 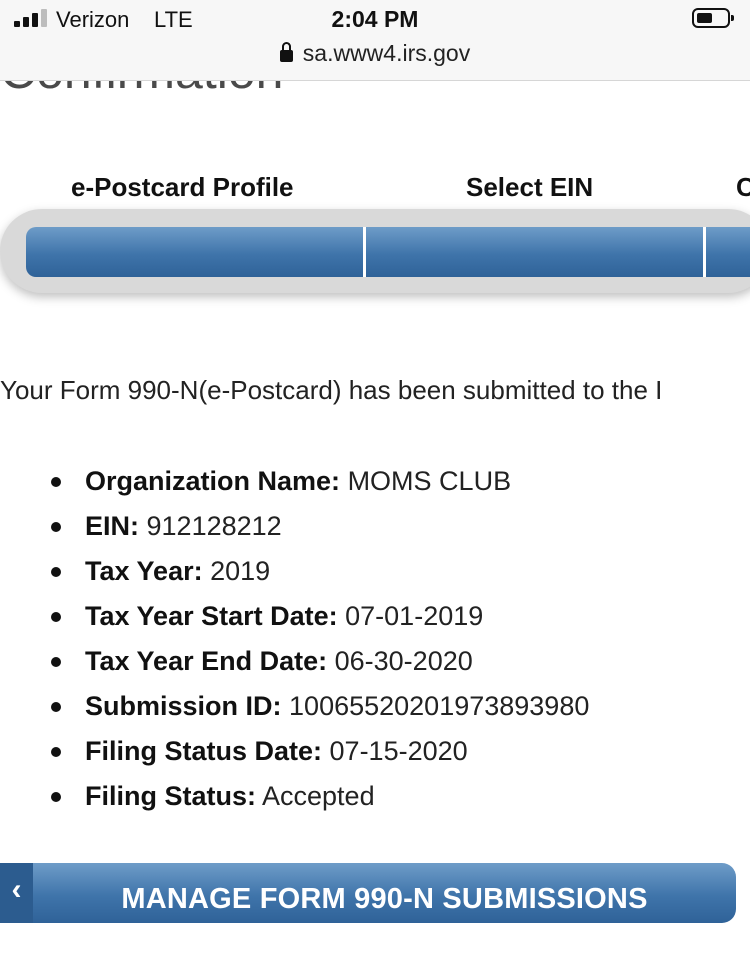 I want to click on detail-label: Tax Year End Date:, so click(x=206, y=661).